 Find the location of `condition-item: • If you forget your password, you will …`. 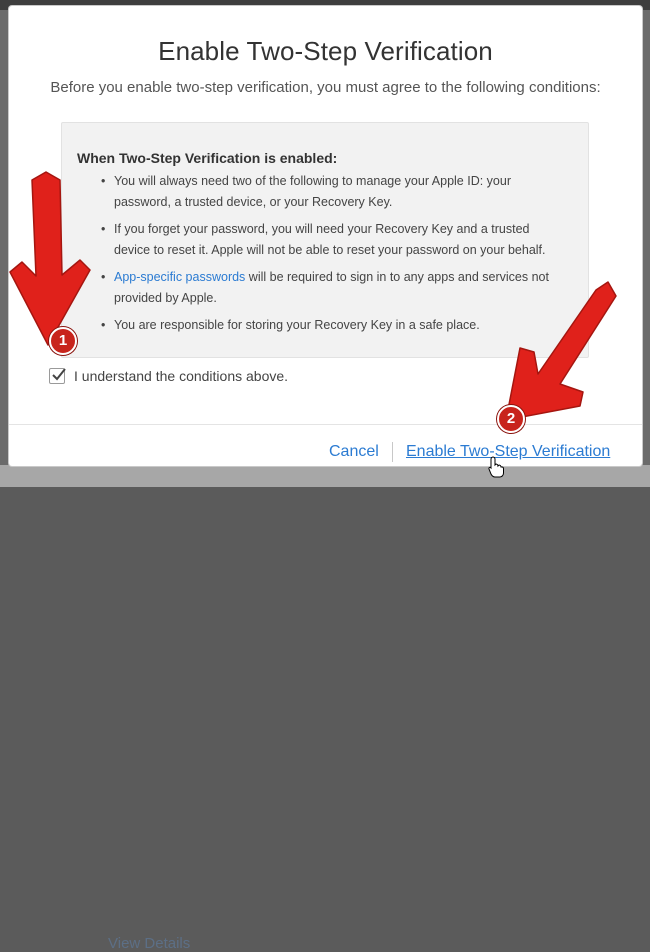

condition-item: • If you forget your password, you will … is located at coordinates (327, 240).